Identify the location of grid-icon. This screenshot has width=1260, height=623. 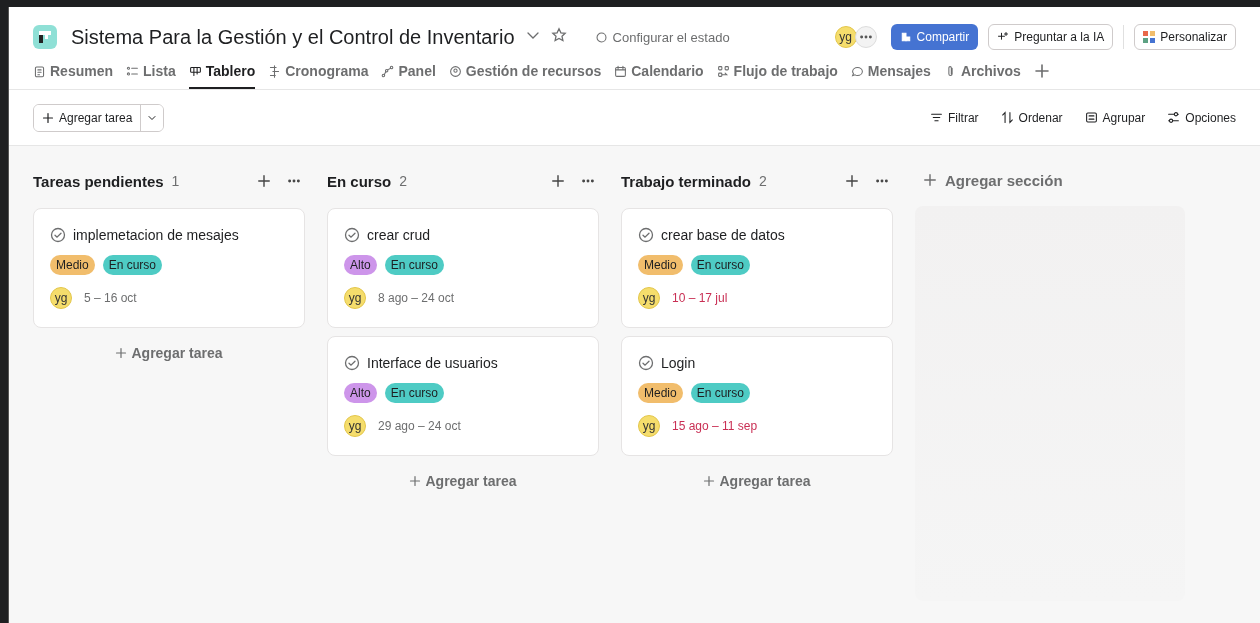
(1149, 37).